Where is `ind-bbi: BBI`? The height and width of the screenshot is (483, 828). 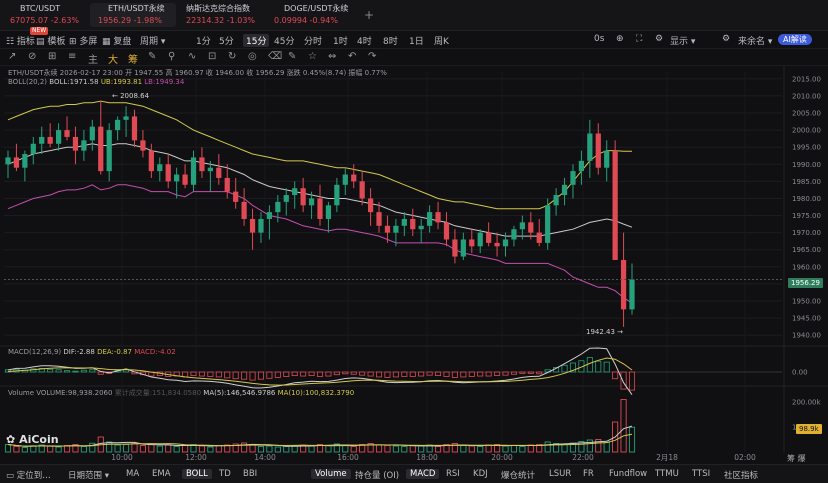
ind-bbi: BBI is located at coordinates (250, 474).